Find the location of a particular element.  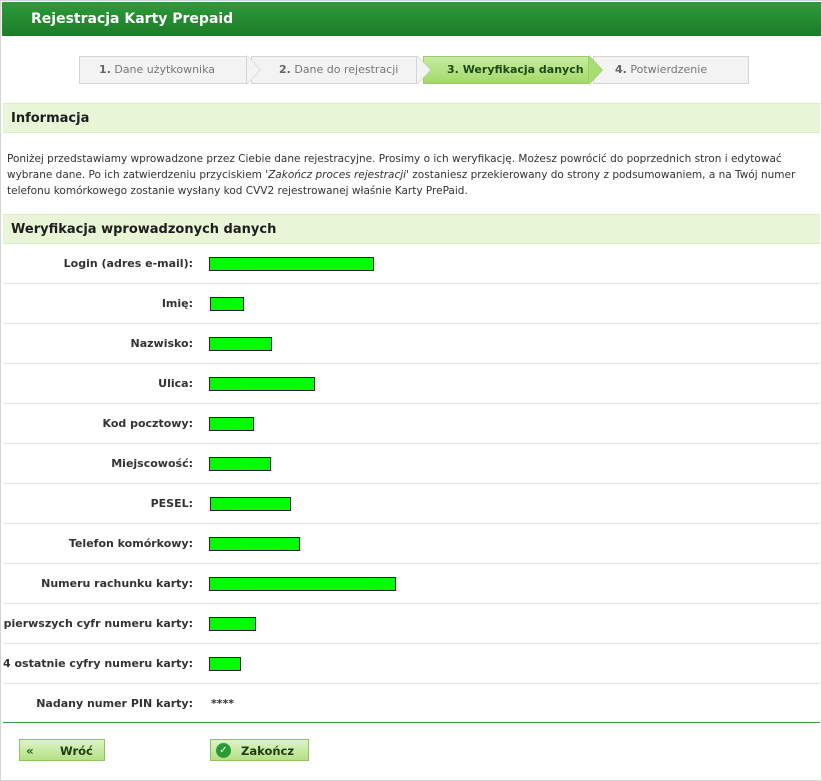

step-number: 4. is located at coordinates (621, 69).